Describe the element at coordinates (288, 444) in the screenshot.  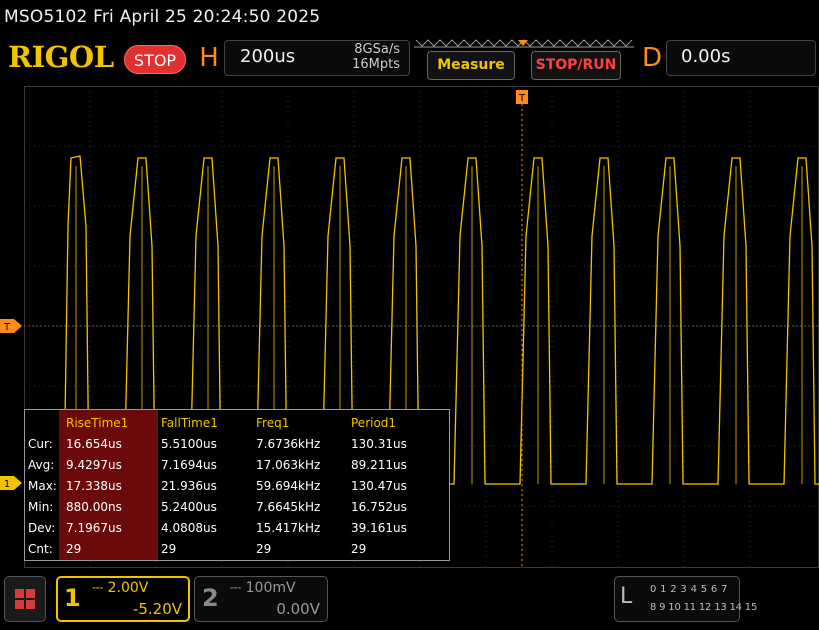
I see `table-cell: 7.6736kHz` at that location.